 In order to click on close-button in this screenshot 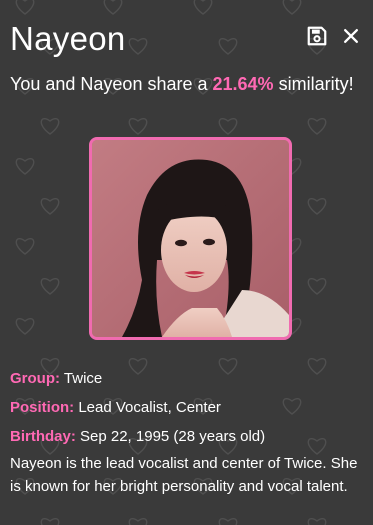, I will do `click(351, 36)`.